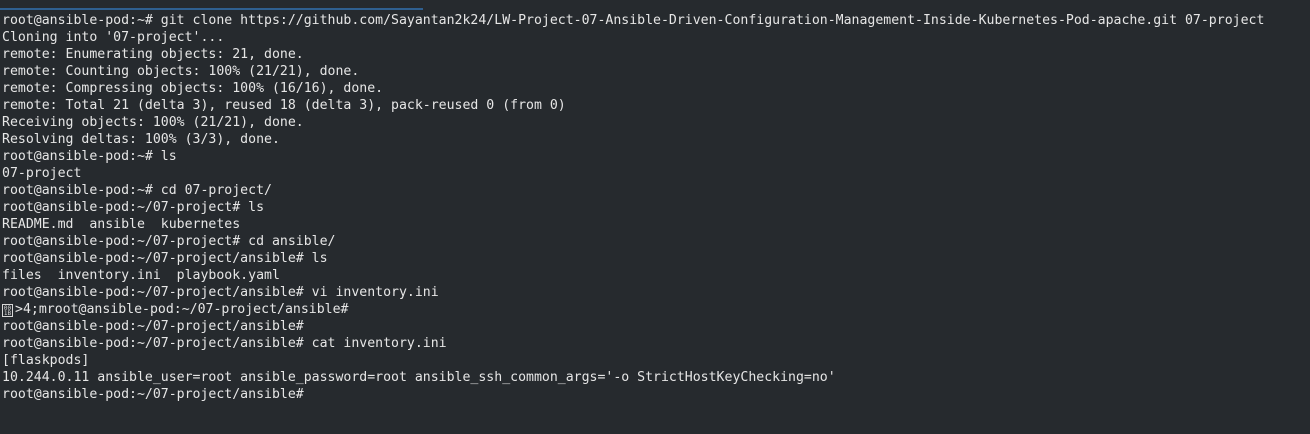 This screenshot has width=1310, height=434. Describe the element at coordinates (7, 310) in the screenshot. I see `escape-control-glyph-icon: 00 1B` at that location.